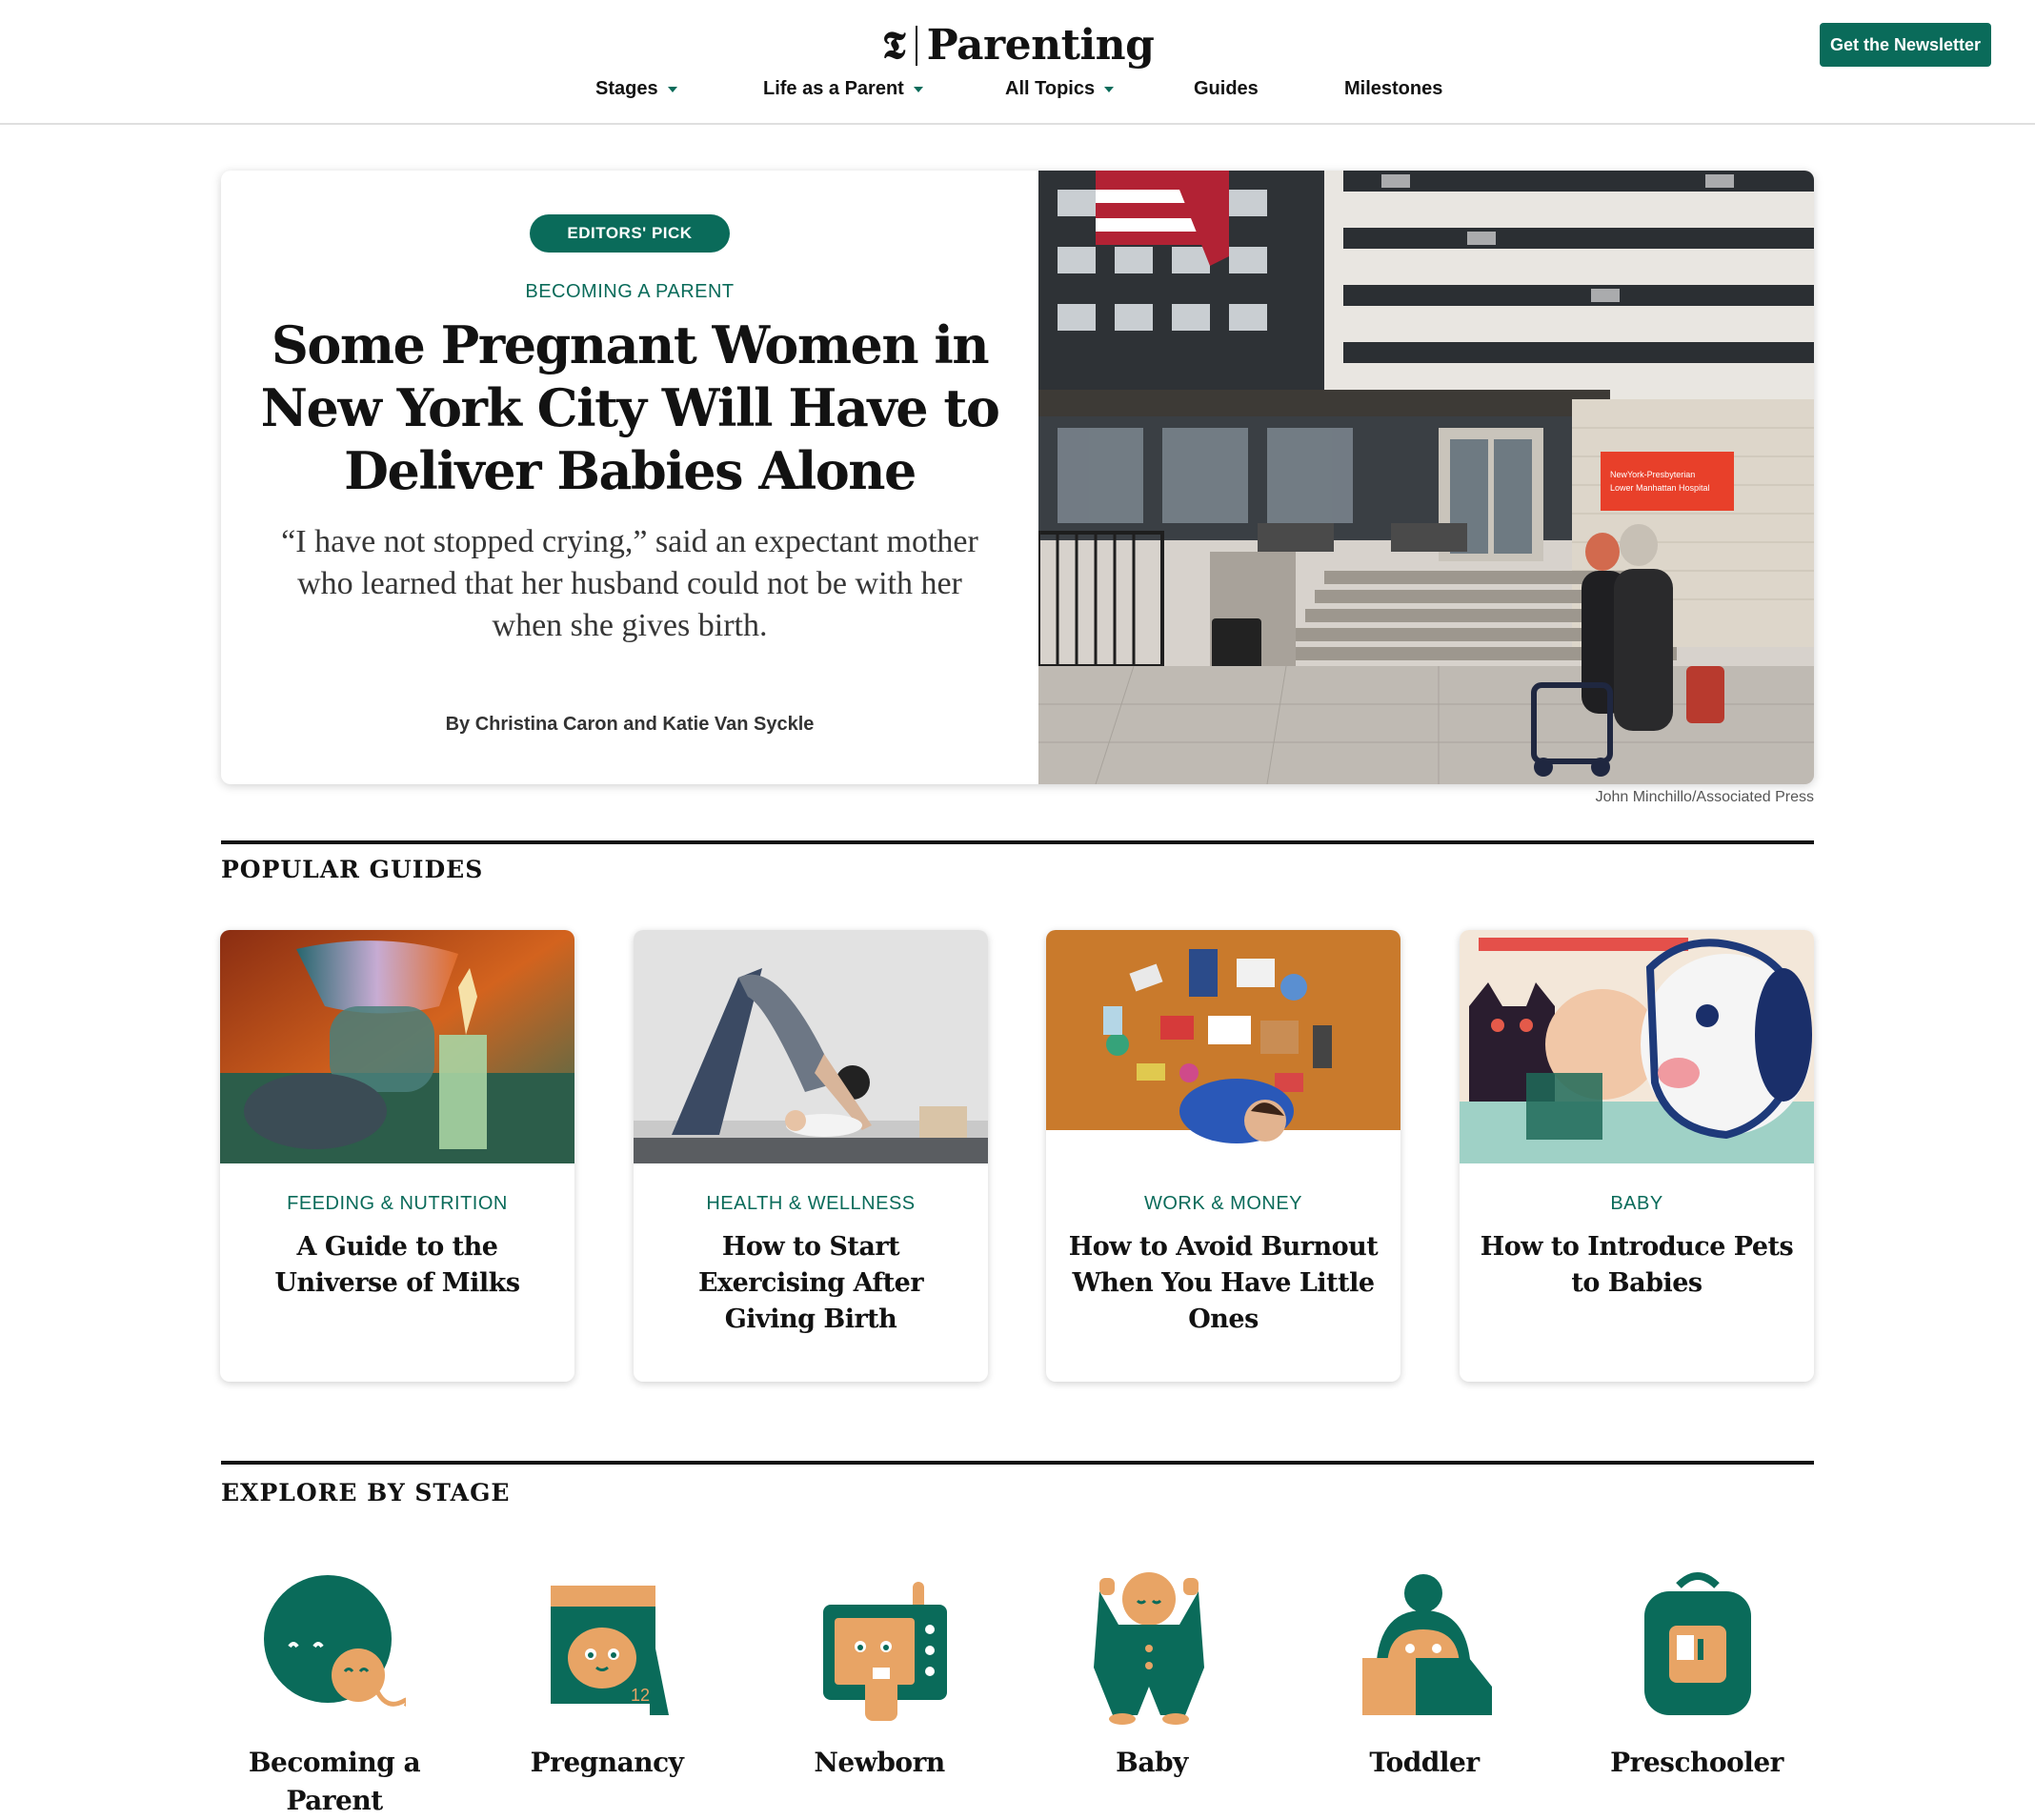 The image size is (2035, 1820). Describe the element at coordinates (879, 1762) in the screenshot. I see `stage-label: Newborn` at that location.